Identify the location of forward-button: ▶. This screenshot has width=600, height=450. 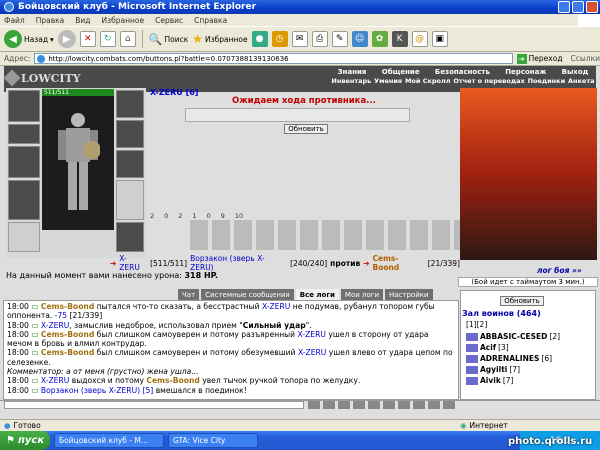
(66, 39).